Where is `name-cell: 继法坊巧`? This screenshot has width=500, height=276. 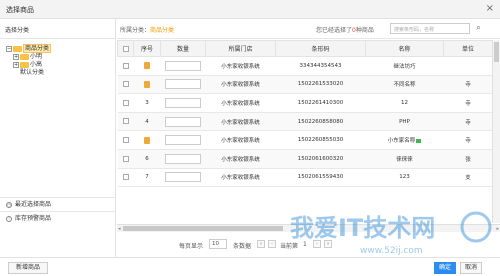 name-cell: 继法坊巧 is located at coordinates (404, 66).